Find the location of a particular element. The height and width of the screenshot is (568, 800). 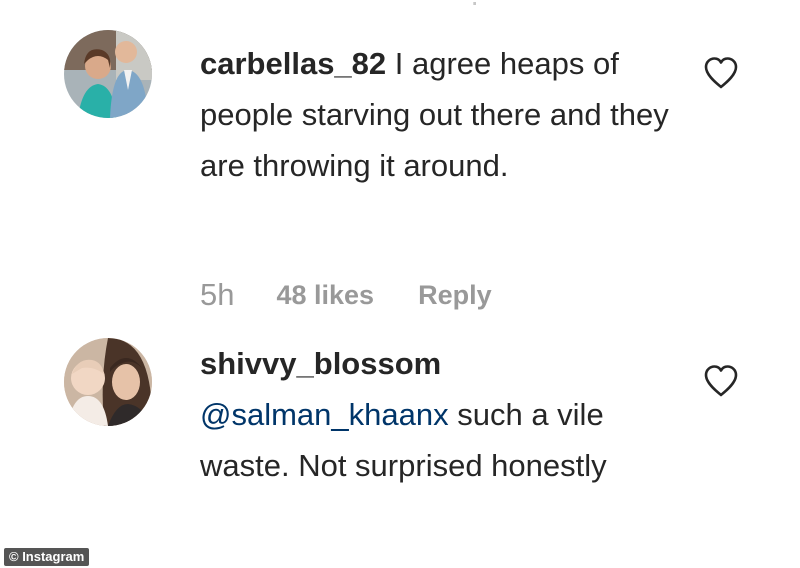

comment-username: shivvy_blossom is located at coordinates (320, 363).